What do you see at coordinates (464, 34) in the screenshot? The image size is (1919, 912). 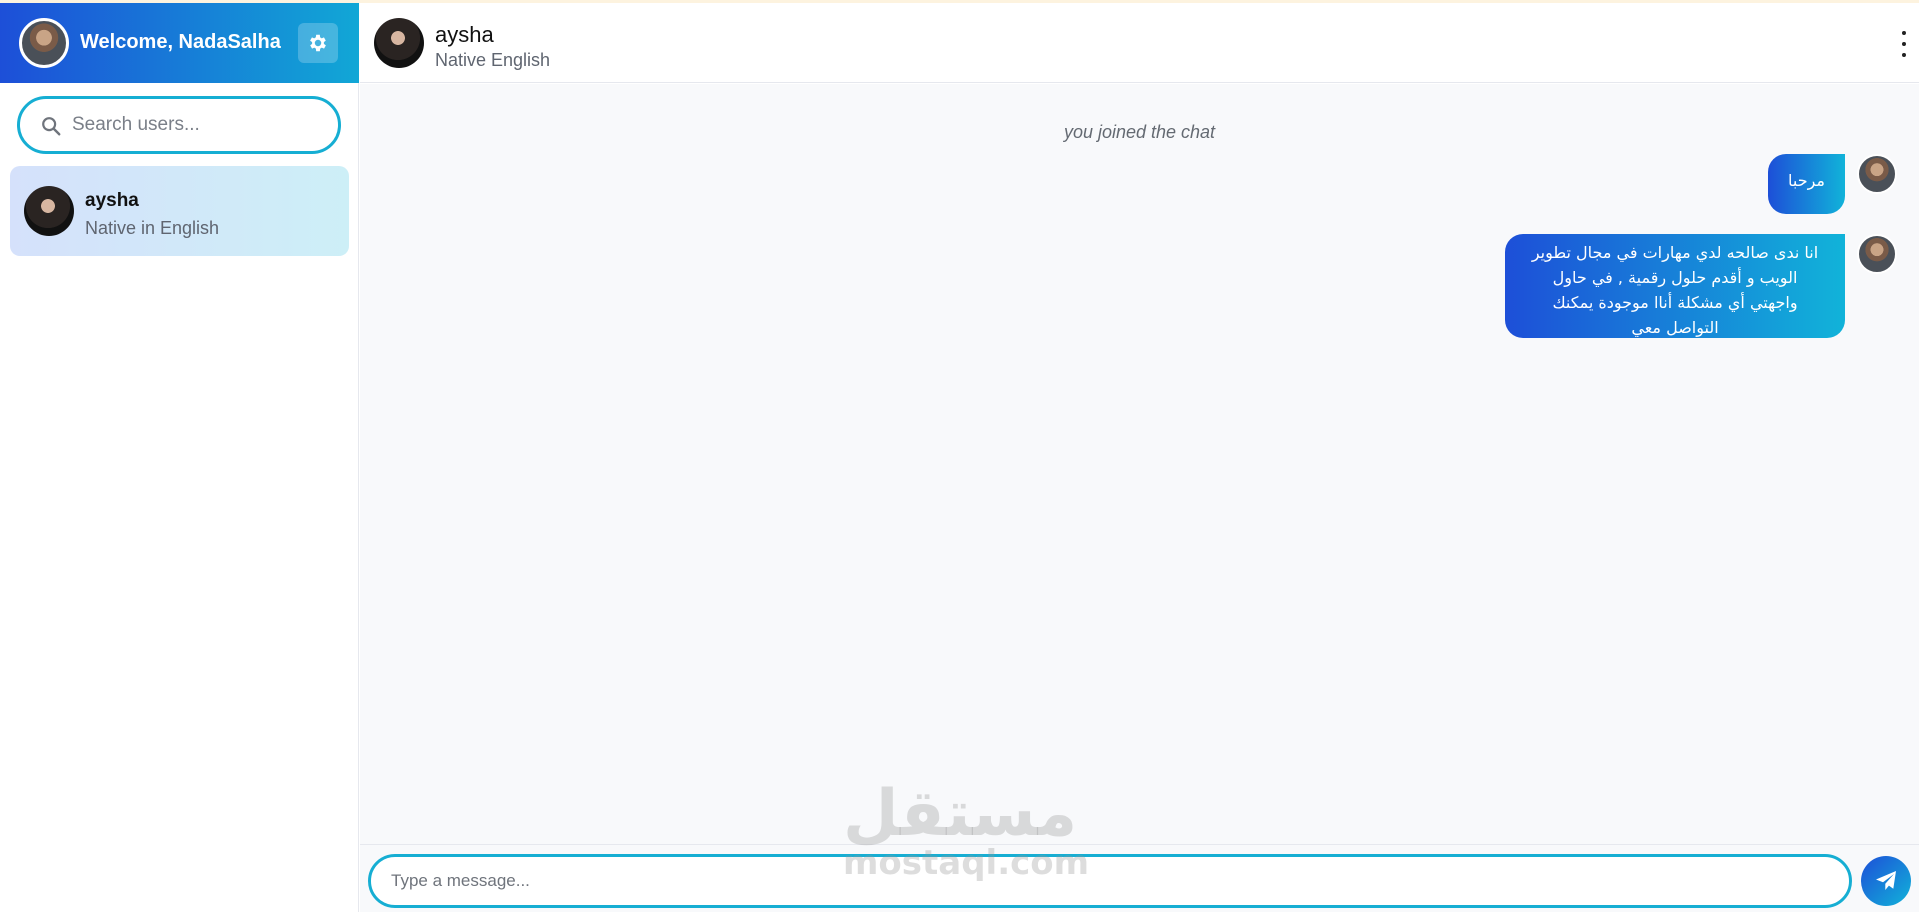 I see `contact-name: aysha` at bounding box center [464, 34].